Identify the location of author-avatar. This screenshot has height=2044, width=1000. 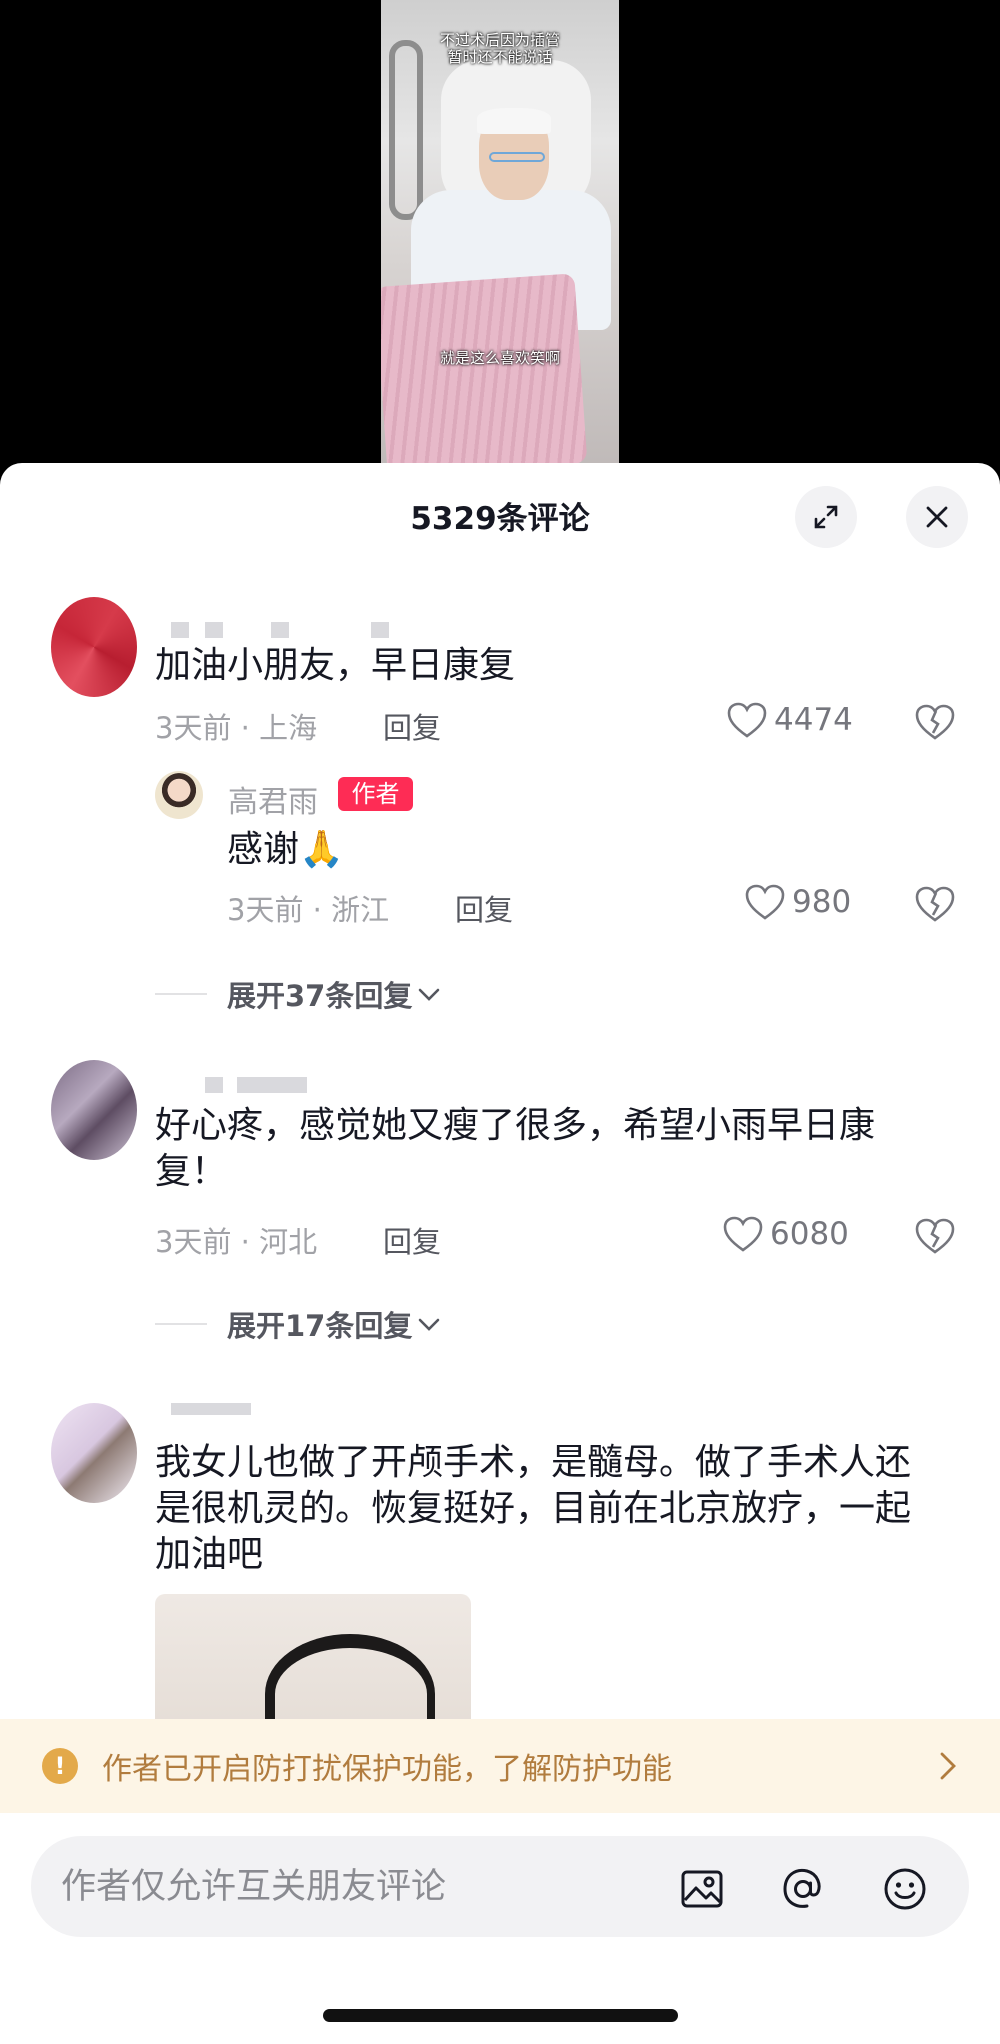
(179, 795).